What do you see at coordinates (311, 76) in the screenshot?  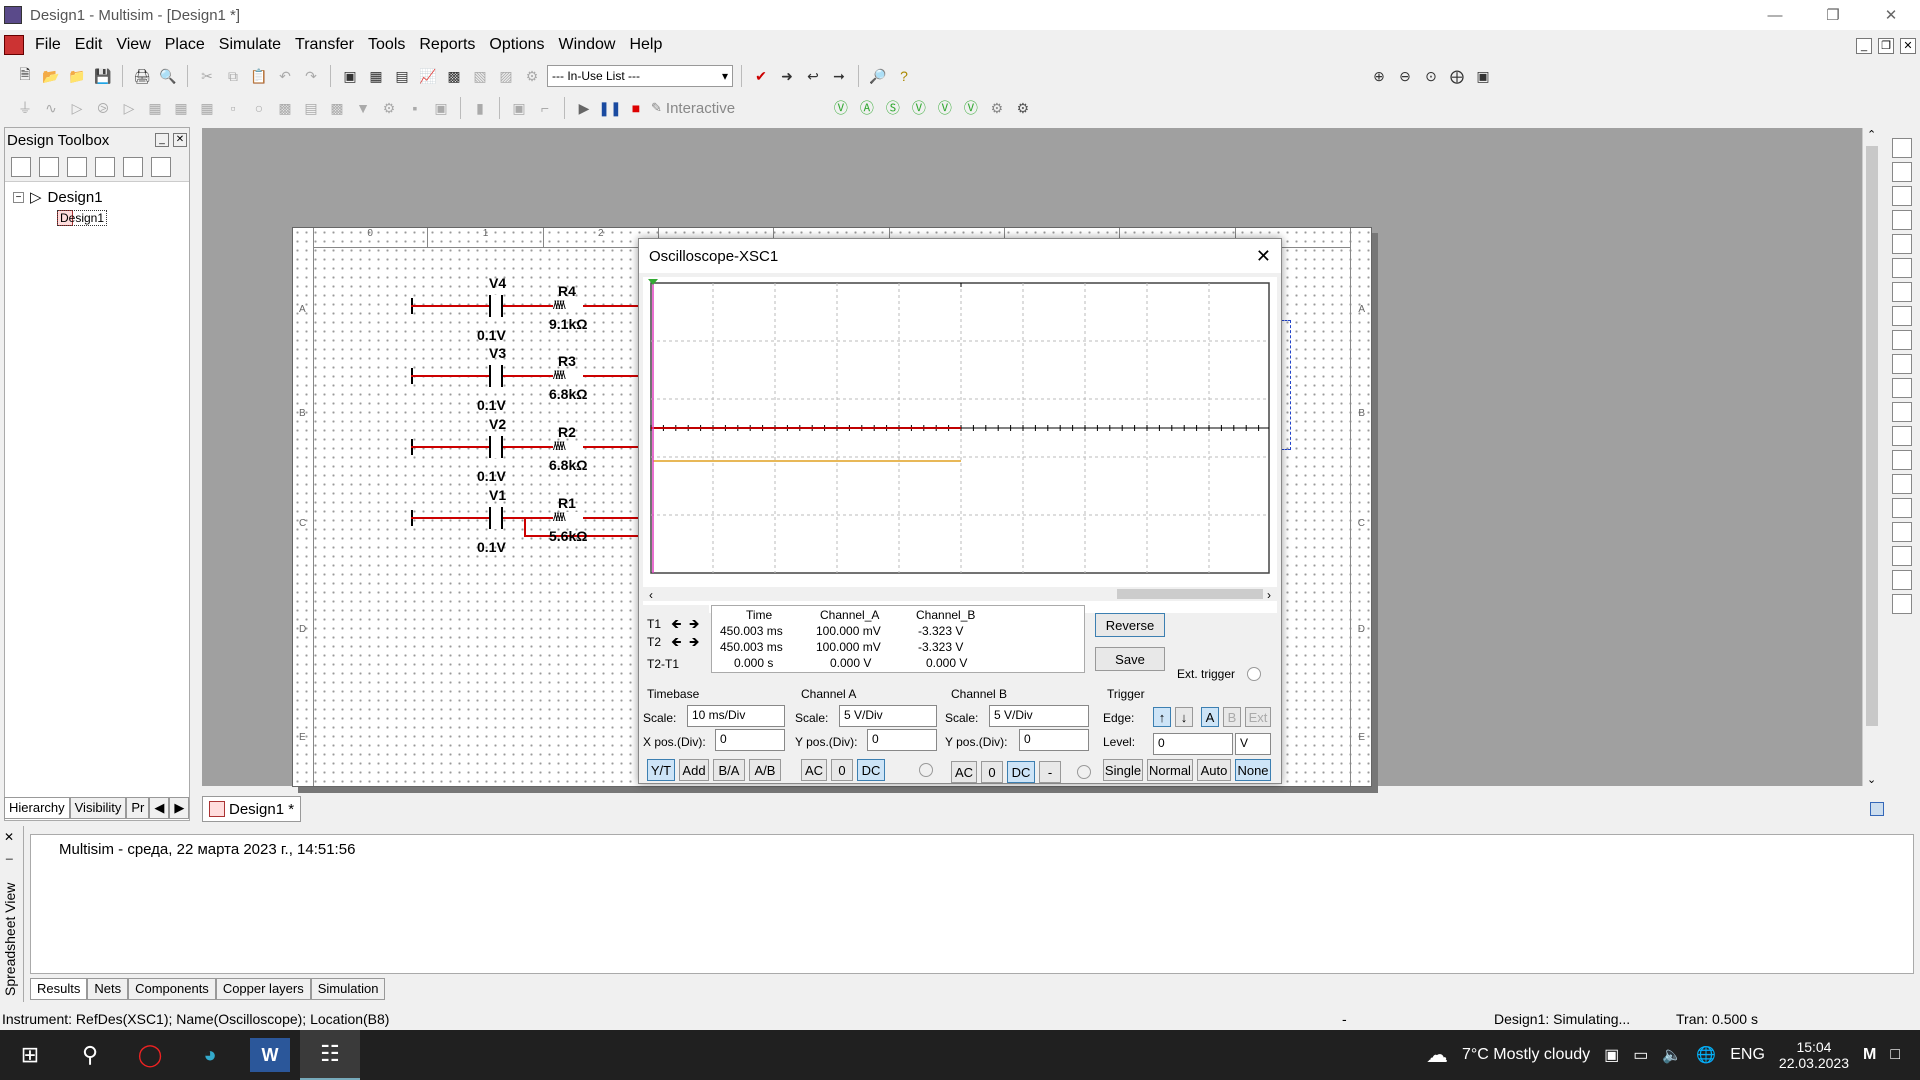 I see `redo-icon: ↷` at bounding box center [311, 76].